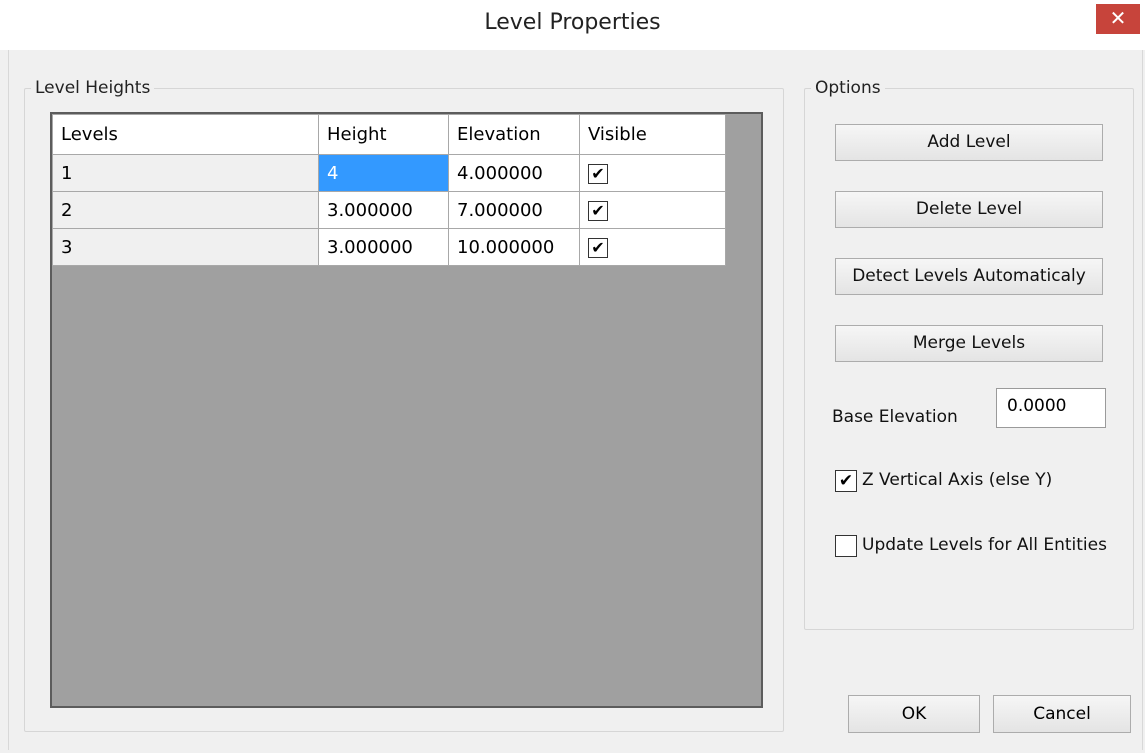 The height and width of the screenshot is (753, 1145). I want to click on column-header-height: Height, so click(383, 134).